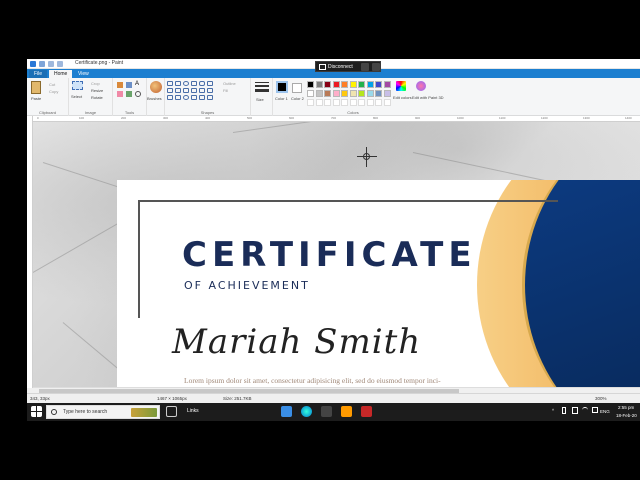 This screenshot has width=640, height=480. I want to click on pencil-icon, so click(120, 85).